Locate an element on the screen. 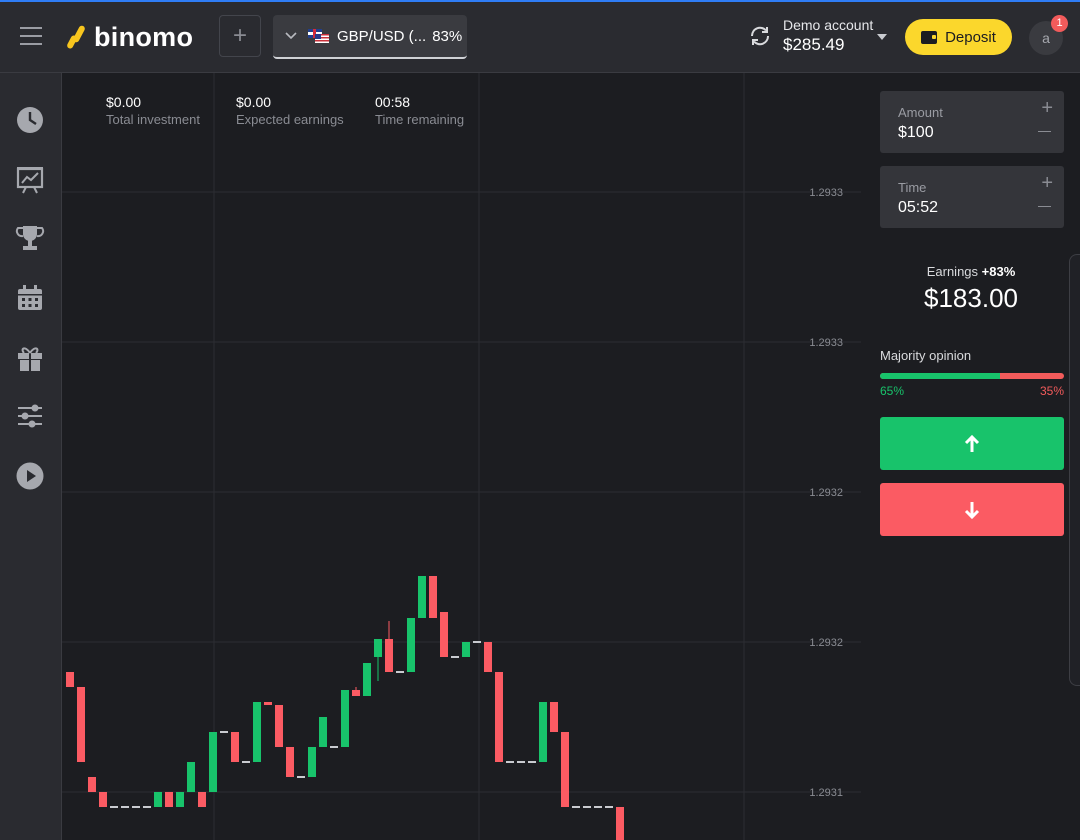 The width and height of the screenshot is (1080, 840). amount-plus-icon: + is located at coordinates (1047, 108).